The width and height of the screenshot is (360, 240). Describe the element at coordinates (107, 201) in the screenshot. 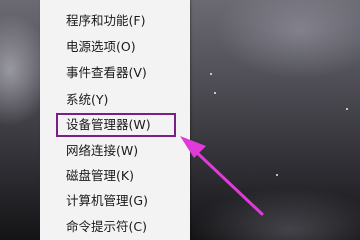

I see `menu-item-computer-management: 计算机管理(G)` at that location.